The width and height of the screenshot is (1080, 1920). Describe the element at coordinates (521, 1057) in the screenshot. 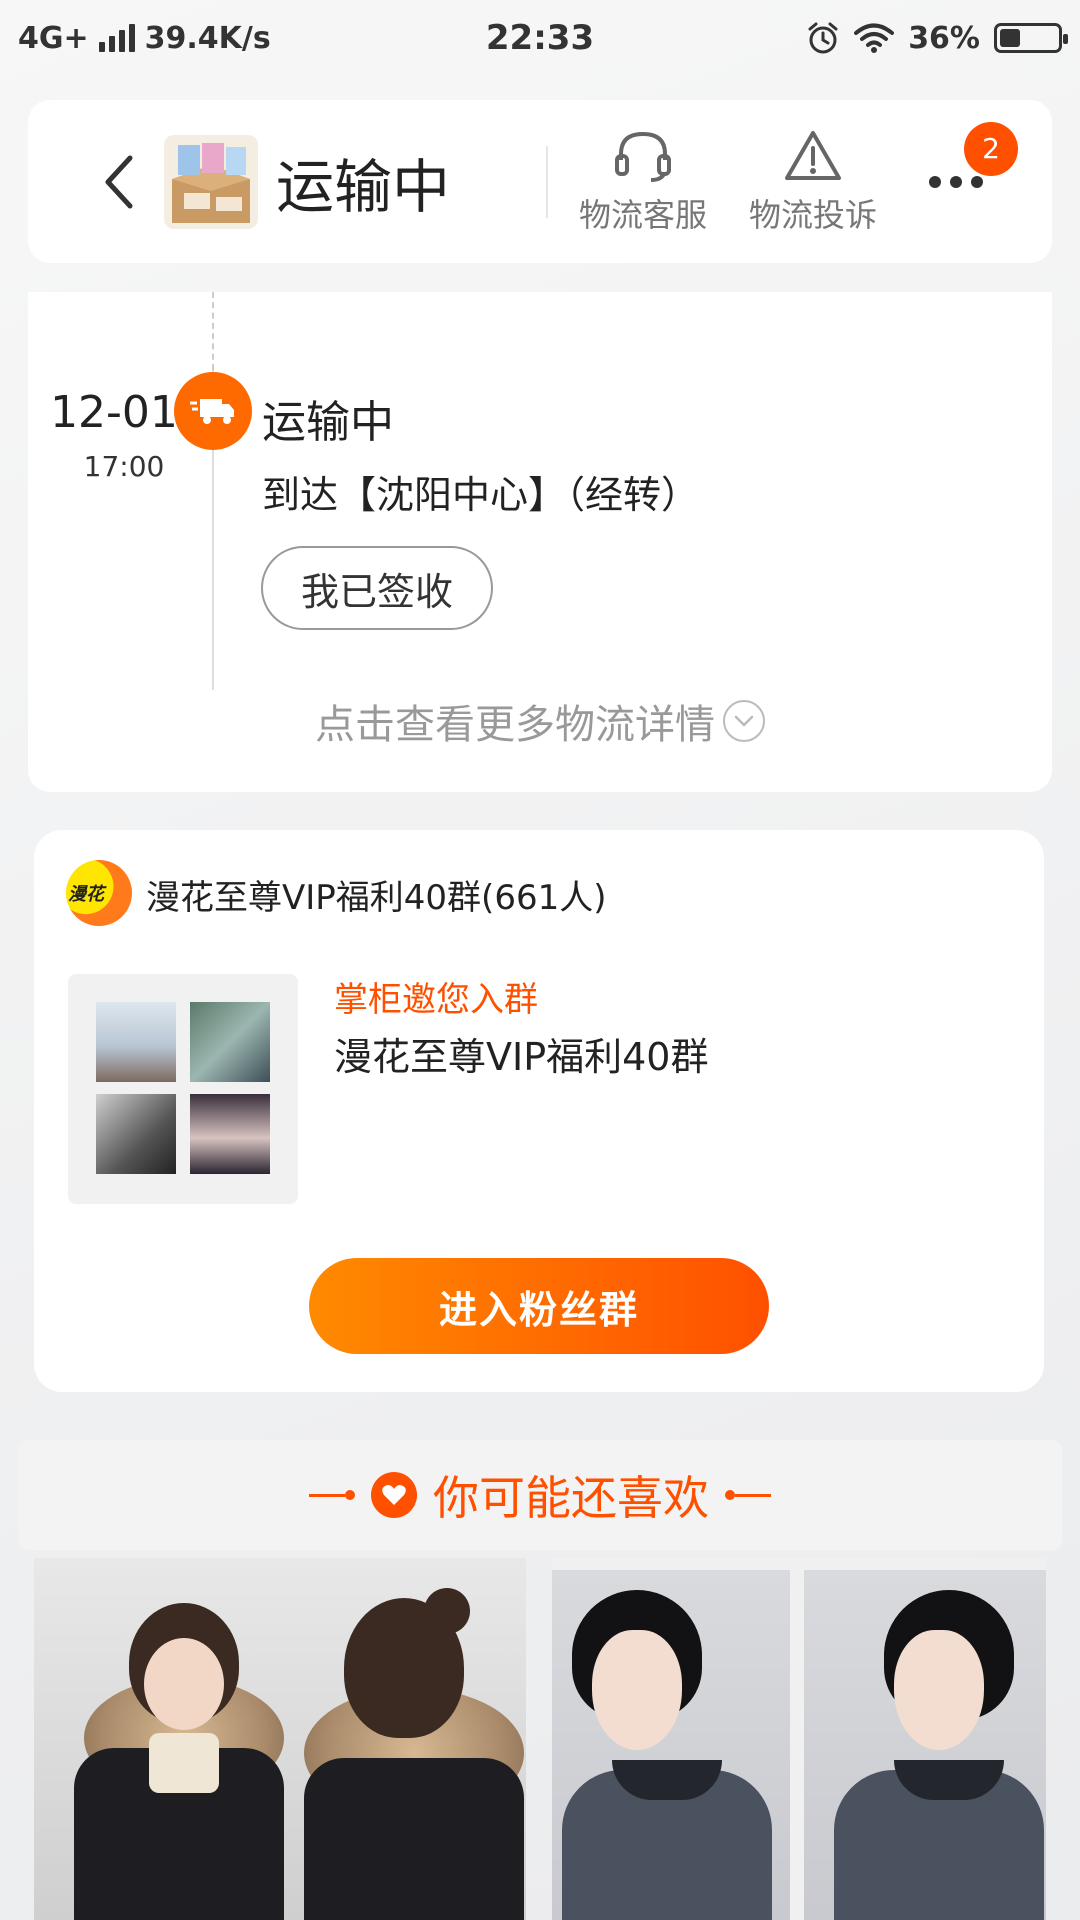

I see `invite-group-title: 漫花至尊VIP福利40群` at that location.